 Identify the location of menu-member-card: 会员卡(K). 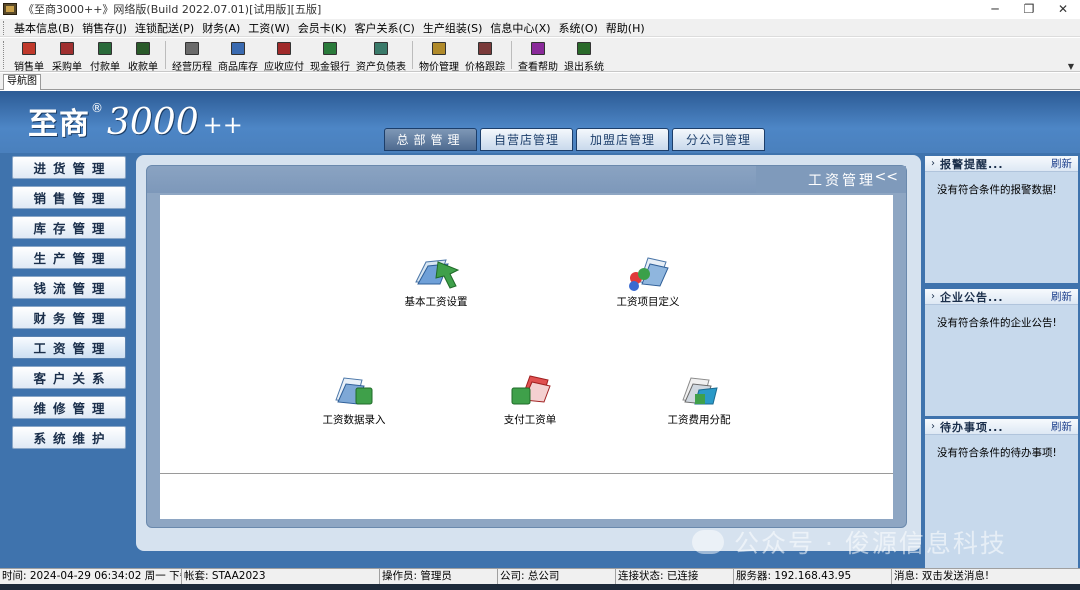
(322, 28).